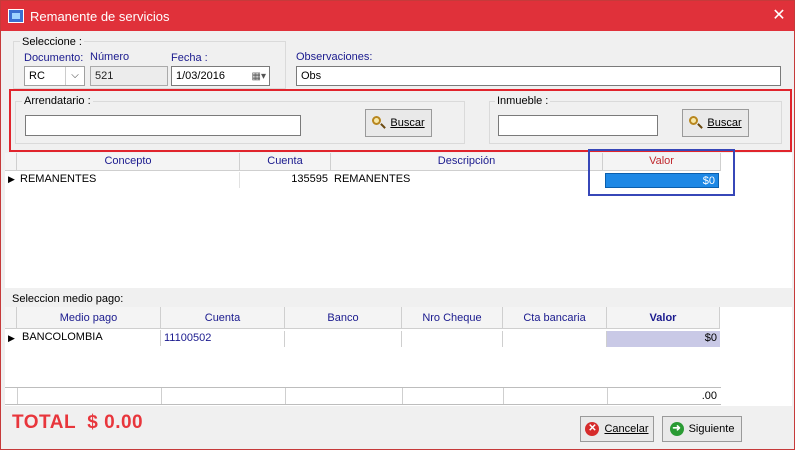 This screenshot has width=795, height=450. I want to click on documento-select: RC ⌵, so click(54, 76).